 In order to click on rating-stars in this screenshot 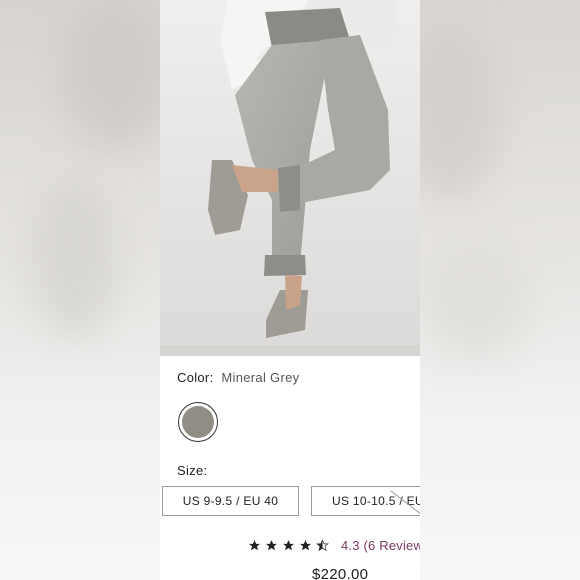, I will do `click(290, 545)`.